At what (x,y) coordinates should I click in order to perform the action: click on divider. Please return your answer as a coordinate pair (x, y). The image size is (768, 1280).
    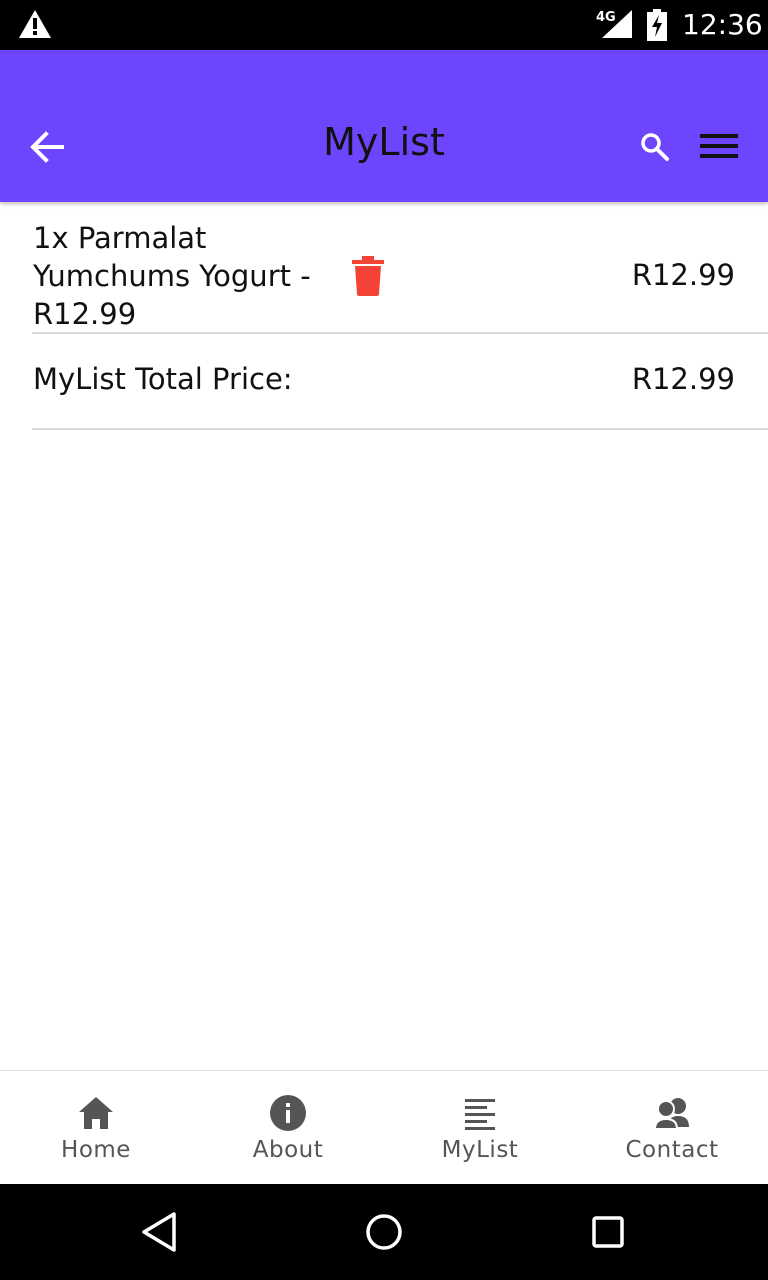
    Looking at the image, I should click on (400, 429).